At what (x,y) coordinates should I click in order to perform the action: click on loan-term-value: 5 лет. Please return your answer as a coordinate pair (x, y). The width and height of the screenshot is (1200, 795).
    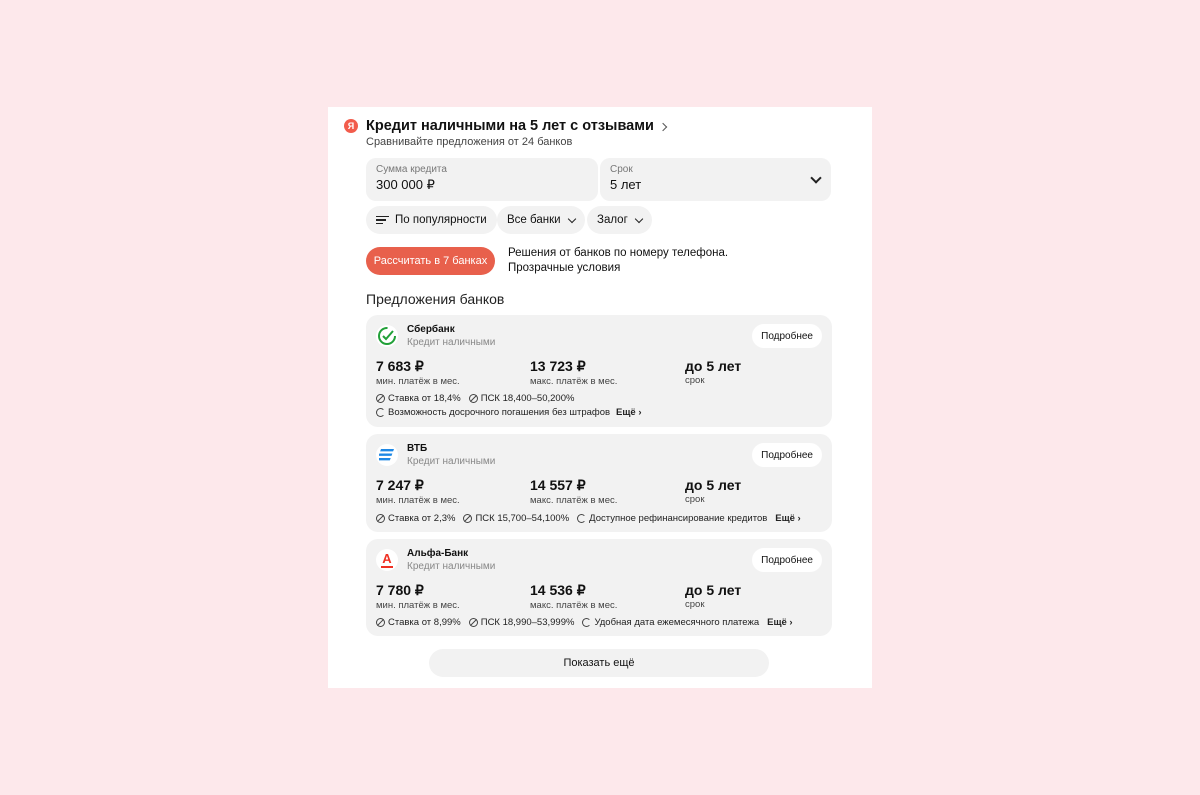
    Looking at the image, I should click on (715, 184).